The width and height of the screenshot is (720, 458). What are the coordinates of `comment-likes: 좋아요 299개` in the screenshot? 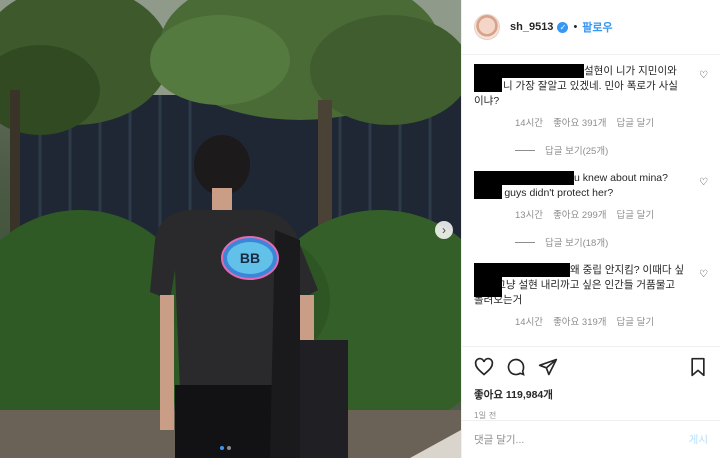 It's located at (579, 214).